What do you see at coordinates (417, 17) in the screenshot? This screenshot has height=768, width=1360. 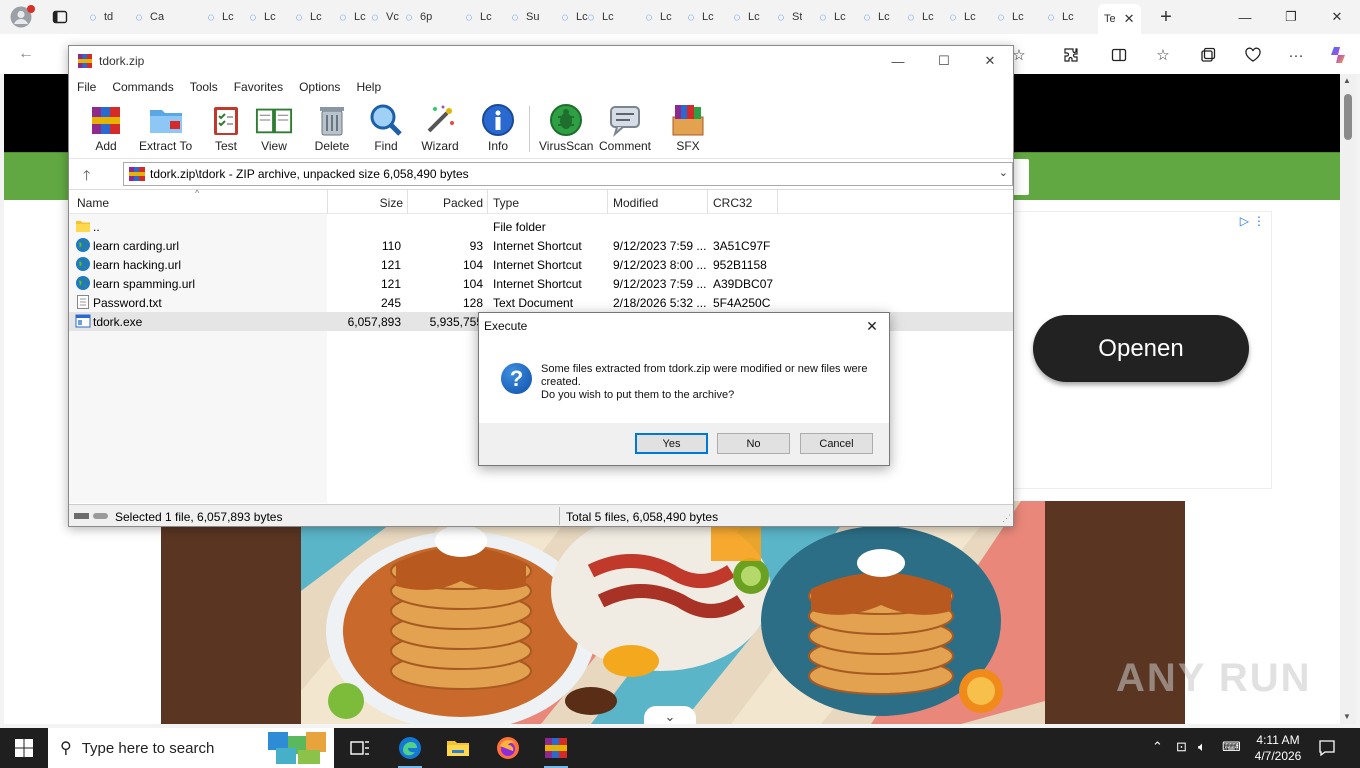 I see `browser-tab: ◌ 6p` at bounding box center [417, 17].